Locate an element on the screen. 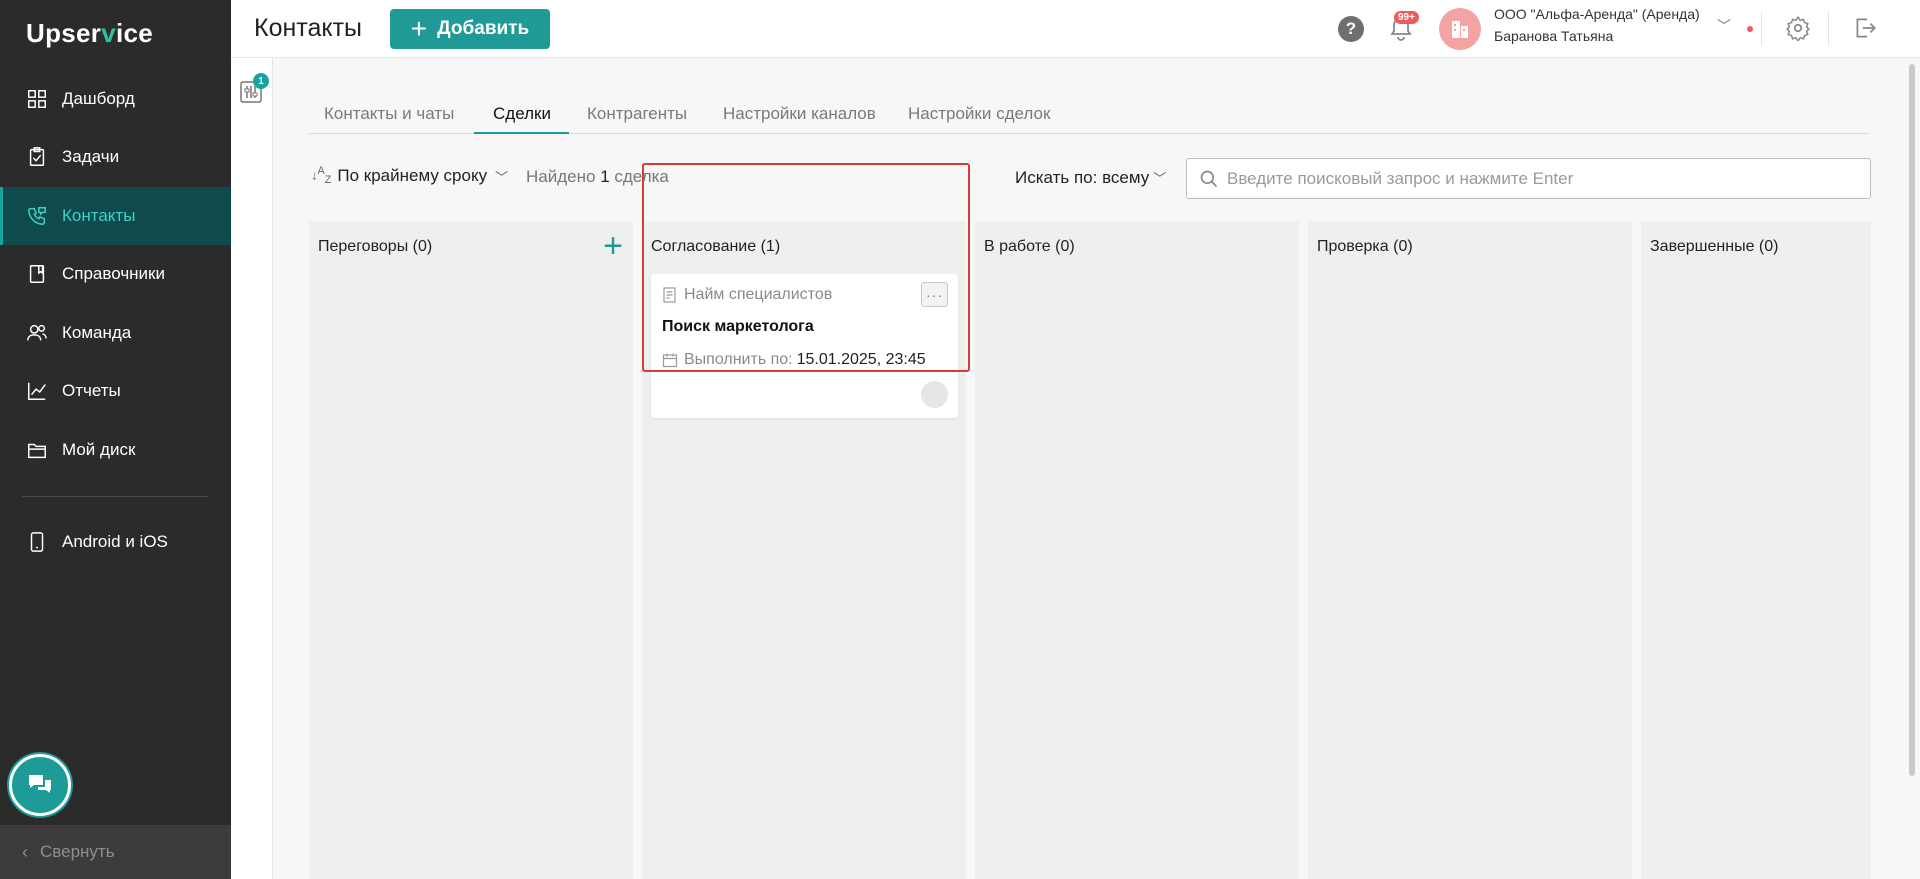  sidebar-item-contacts: Контакты is located at coordinates (115, 216).